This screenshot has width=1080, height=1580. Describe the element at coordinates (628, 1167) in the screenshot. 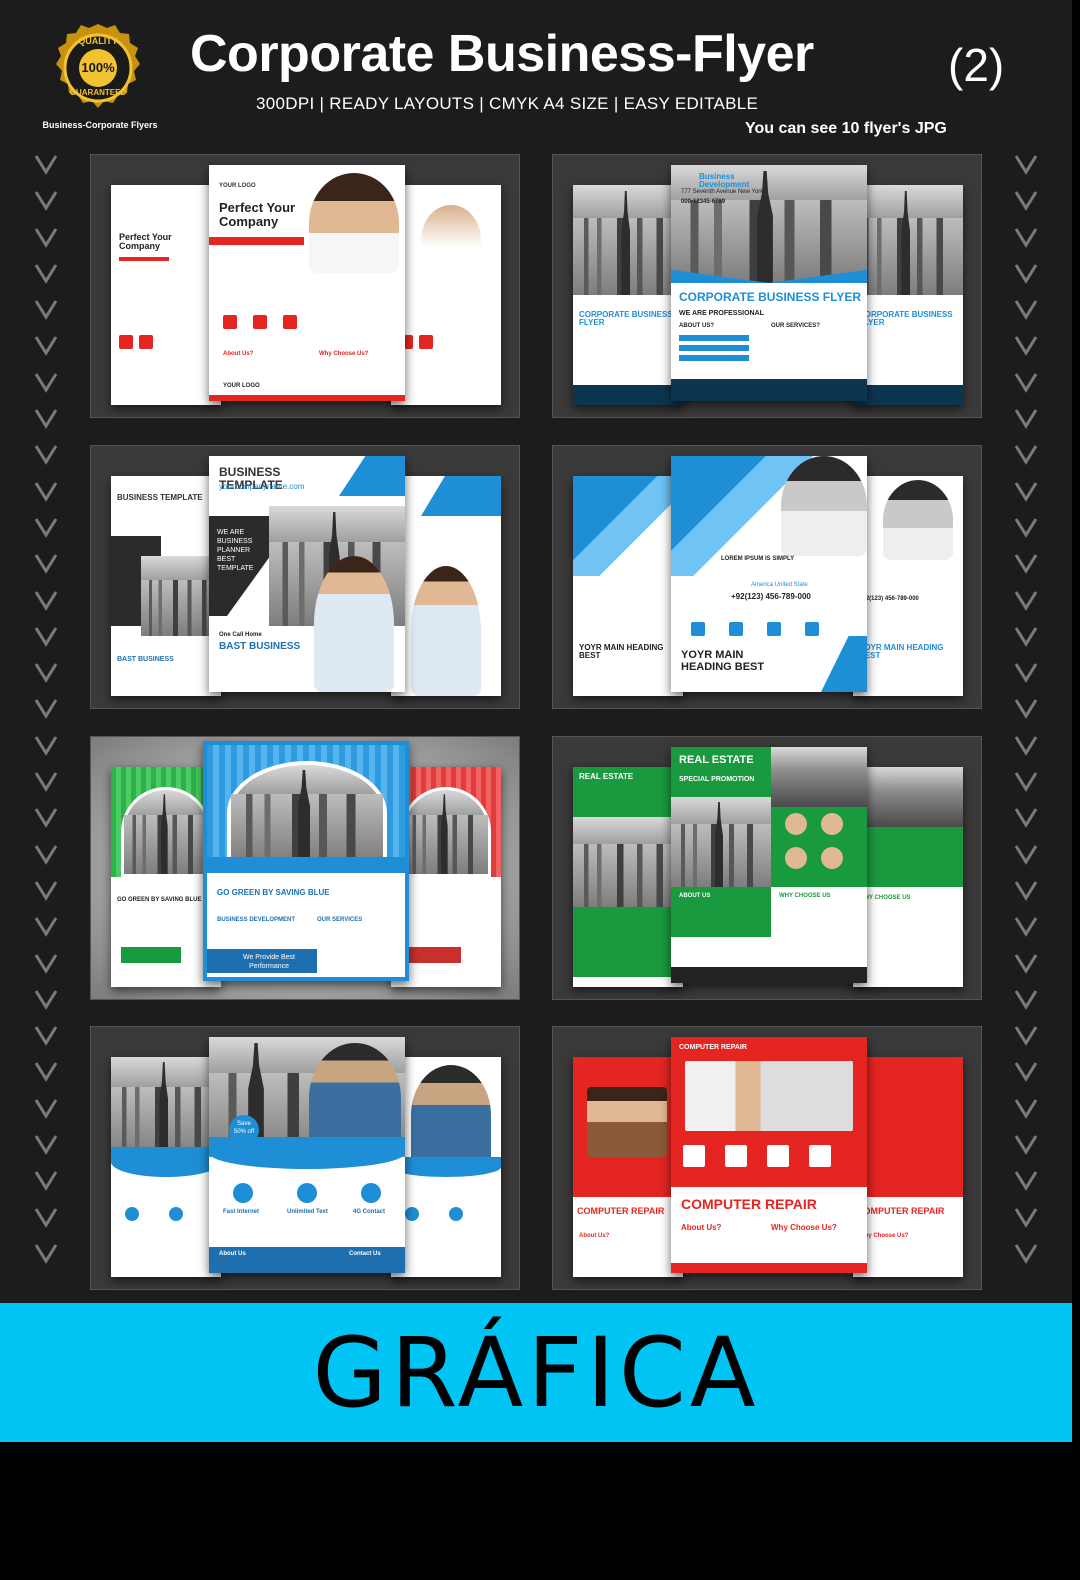

I see `flyer-back-left: COMPUTER REPAIR About Us?` at that location.